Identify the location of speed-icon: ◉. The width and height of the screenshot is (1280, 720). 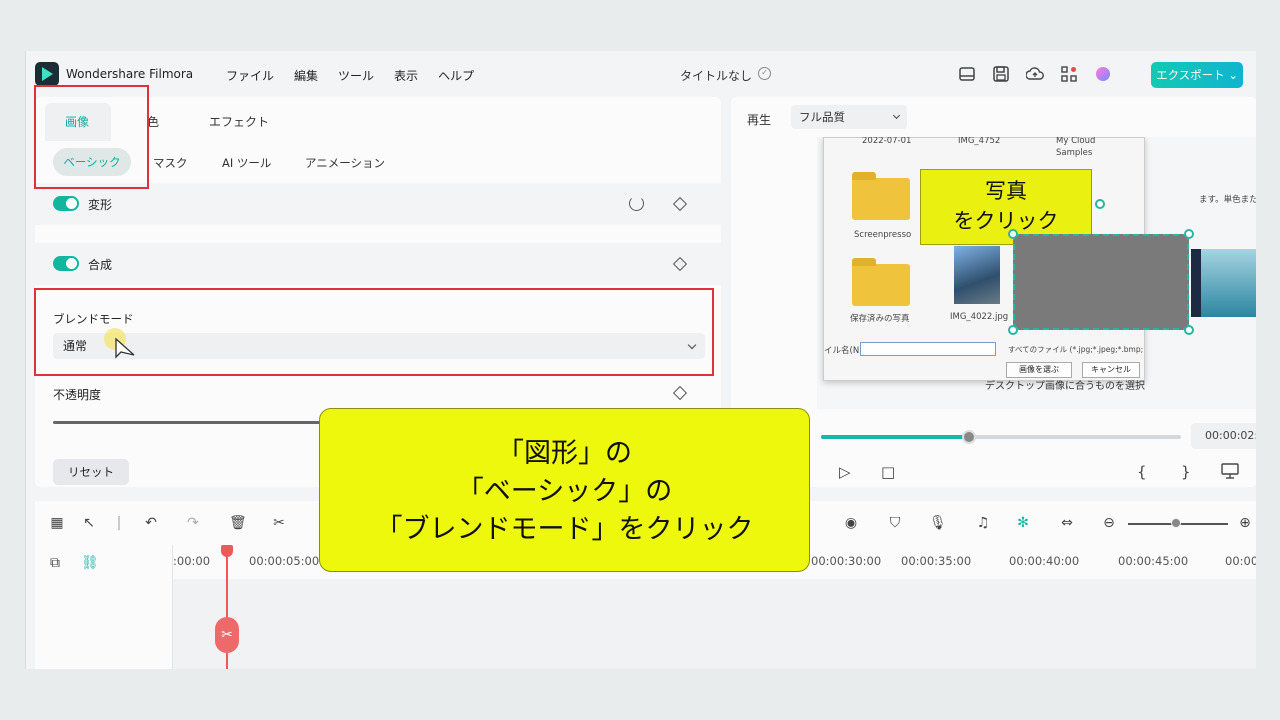
(851, 523).